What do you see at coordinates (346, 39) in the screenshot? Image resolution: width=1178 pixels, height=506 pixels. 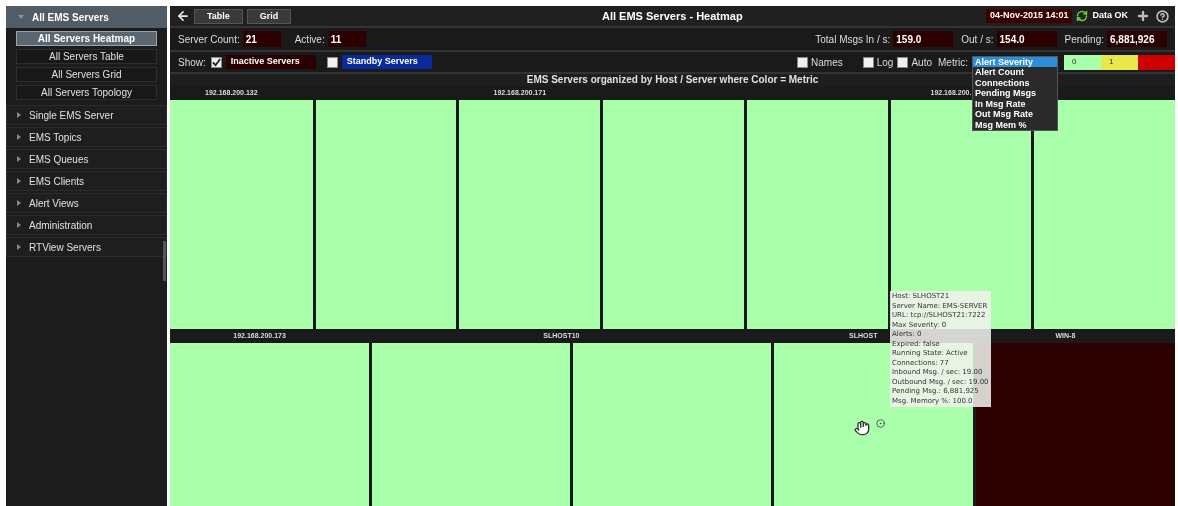 I see `stat-value: 11` at bounding box center [346, 39].